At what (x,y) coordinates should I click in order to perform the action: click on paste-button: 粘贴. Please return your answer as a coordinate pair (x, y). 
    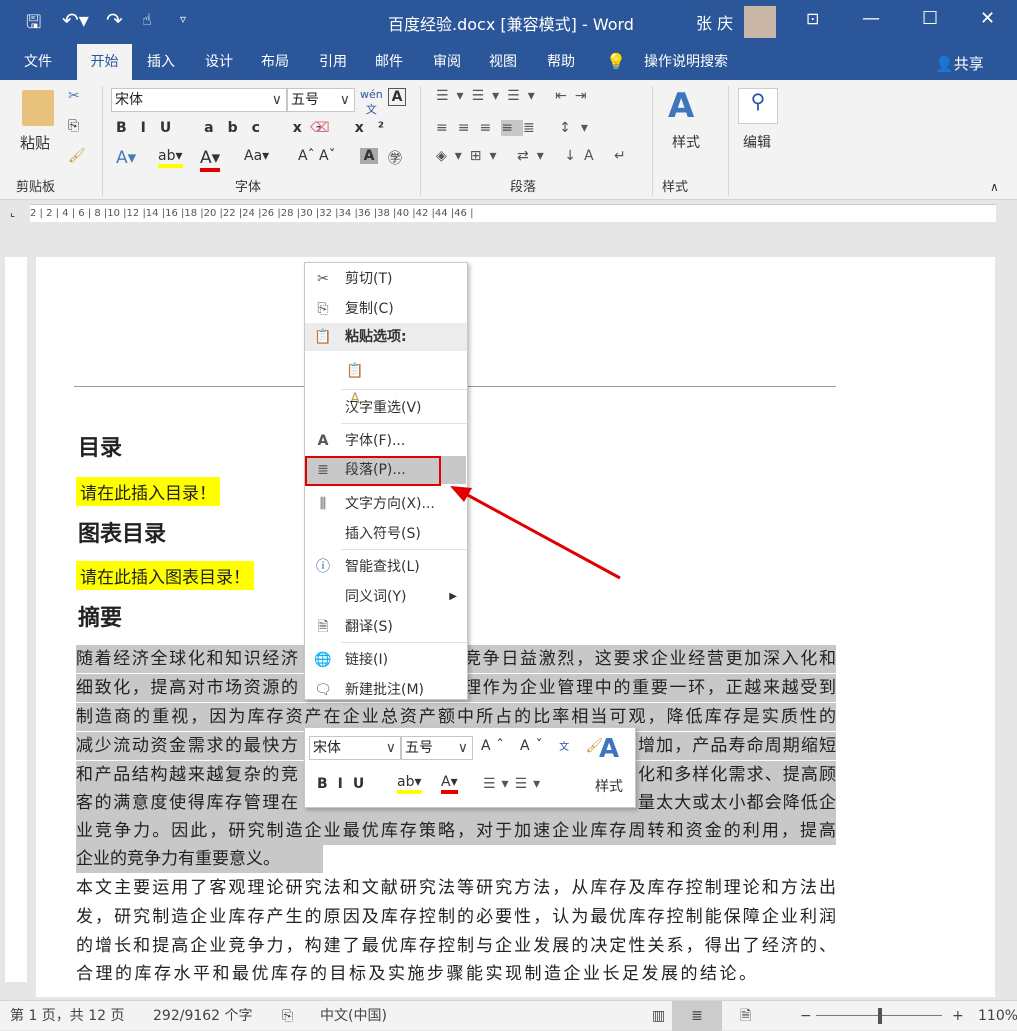
    Looking at the image, I should click on (35, 142).